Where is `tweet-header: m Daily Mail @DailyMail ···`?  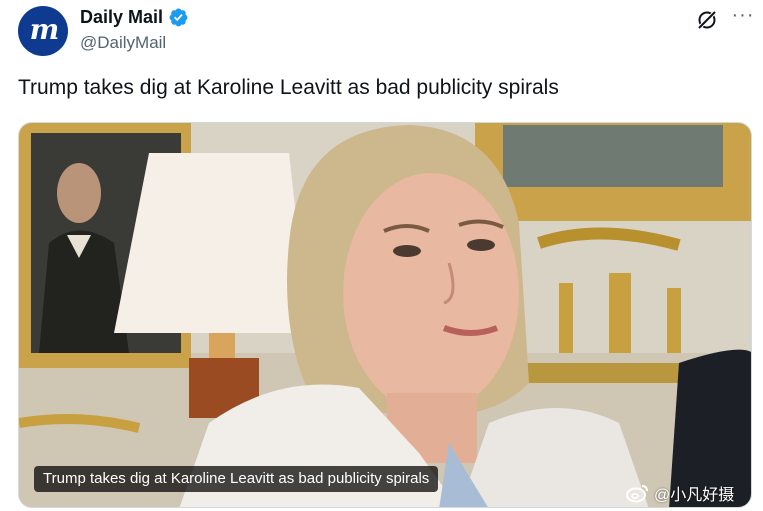 tweet-header: m Daily Mail @DailyMail ··· is located at coordinates (388, 33).